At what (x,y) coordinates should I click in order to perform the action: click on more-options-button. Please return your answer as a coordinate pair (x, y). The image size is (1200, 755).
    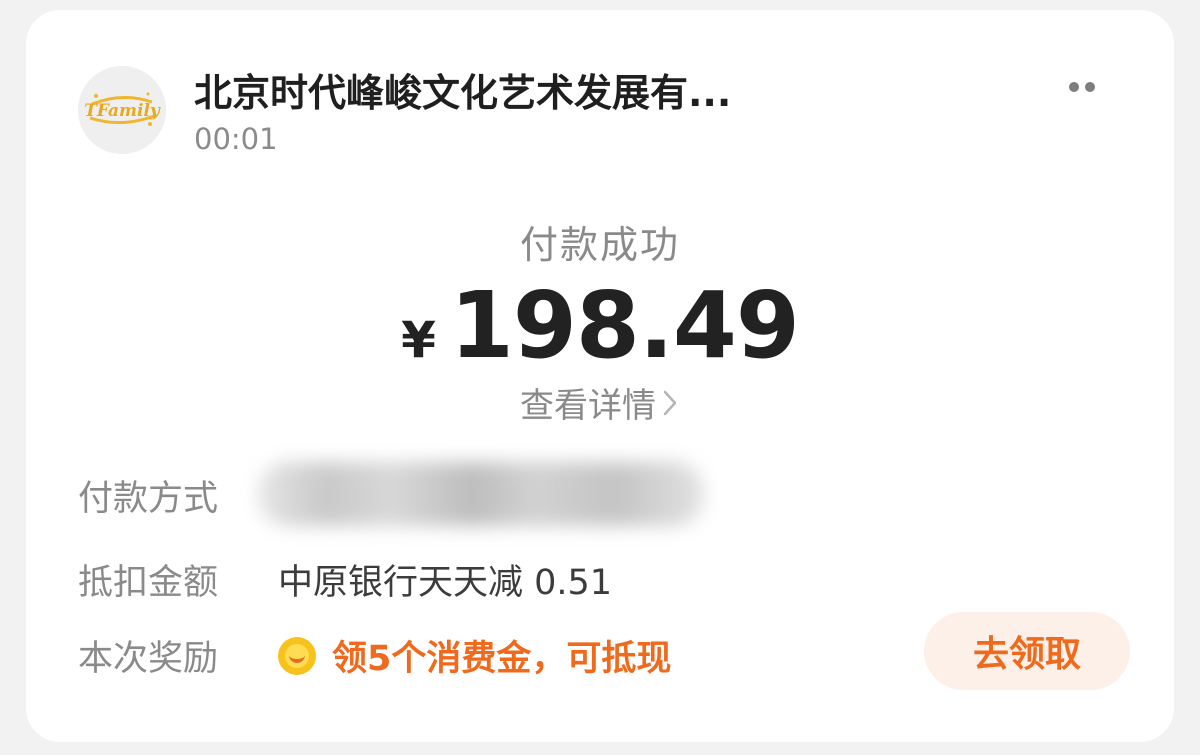
    Looking at the image, I should click on (1082, 87).